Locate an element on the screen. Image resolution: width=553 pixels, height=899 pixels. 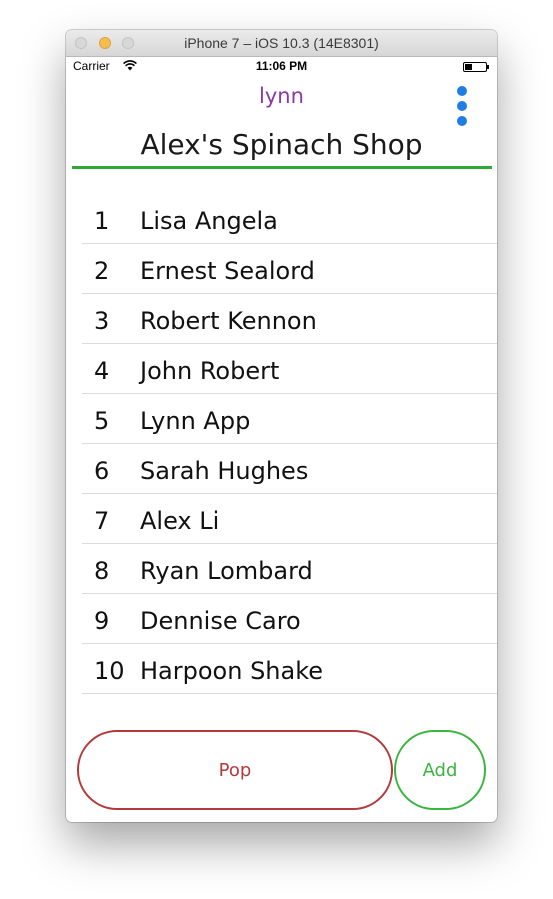
more-vertical-icon is located at coordinates (462, 106).